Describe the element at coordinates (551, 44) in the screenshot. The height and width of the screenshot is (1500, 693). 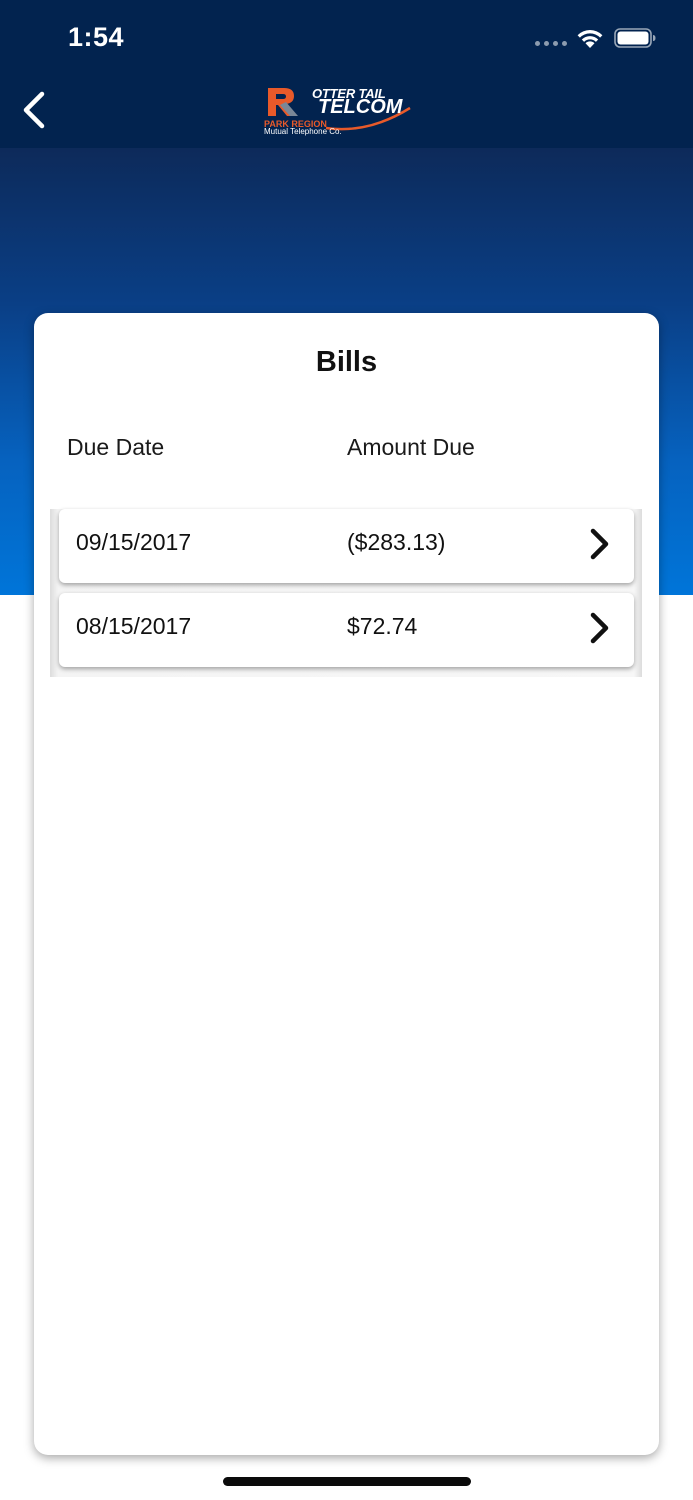
I see `cellular-signal-icon` at that location.